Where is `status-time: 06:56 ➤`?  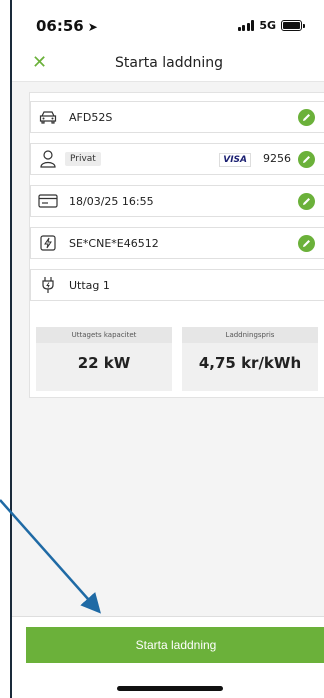 status-time: 06:56 ➤ is located at coordinates (67, 26).